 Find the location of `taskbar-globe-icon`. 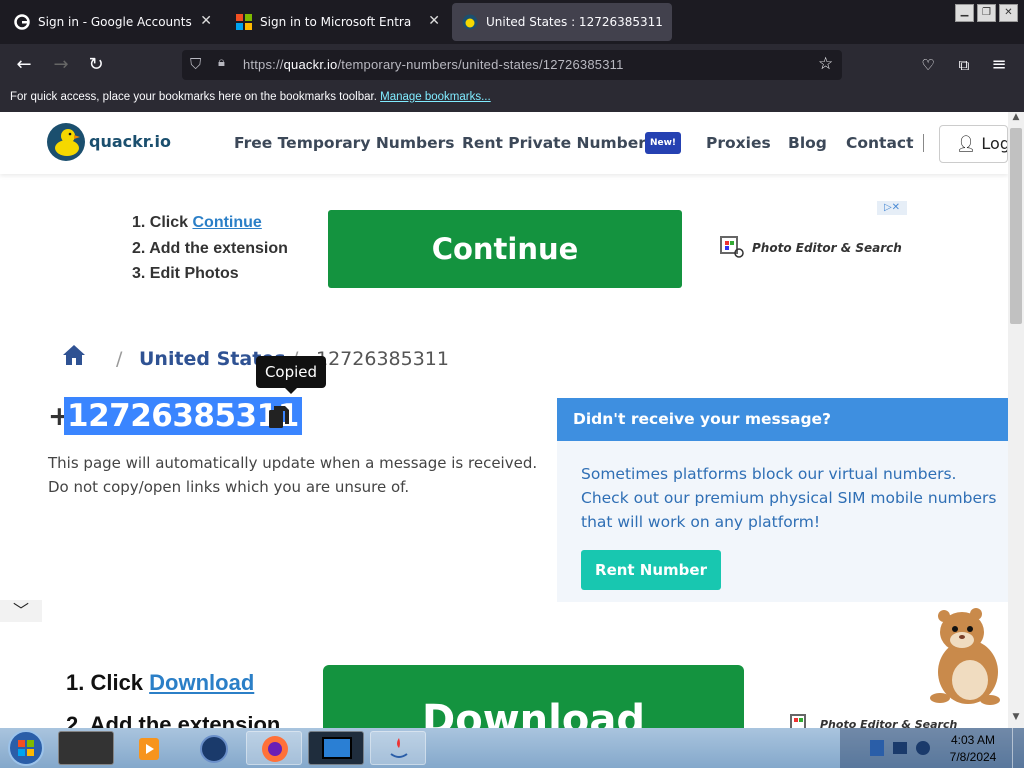

taskbar-globe-icon is located at coordinates (214, 748).